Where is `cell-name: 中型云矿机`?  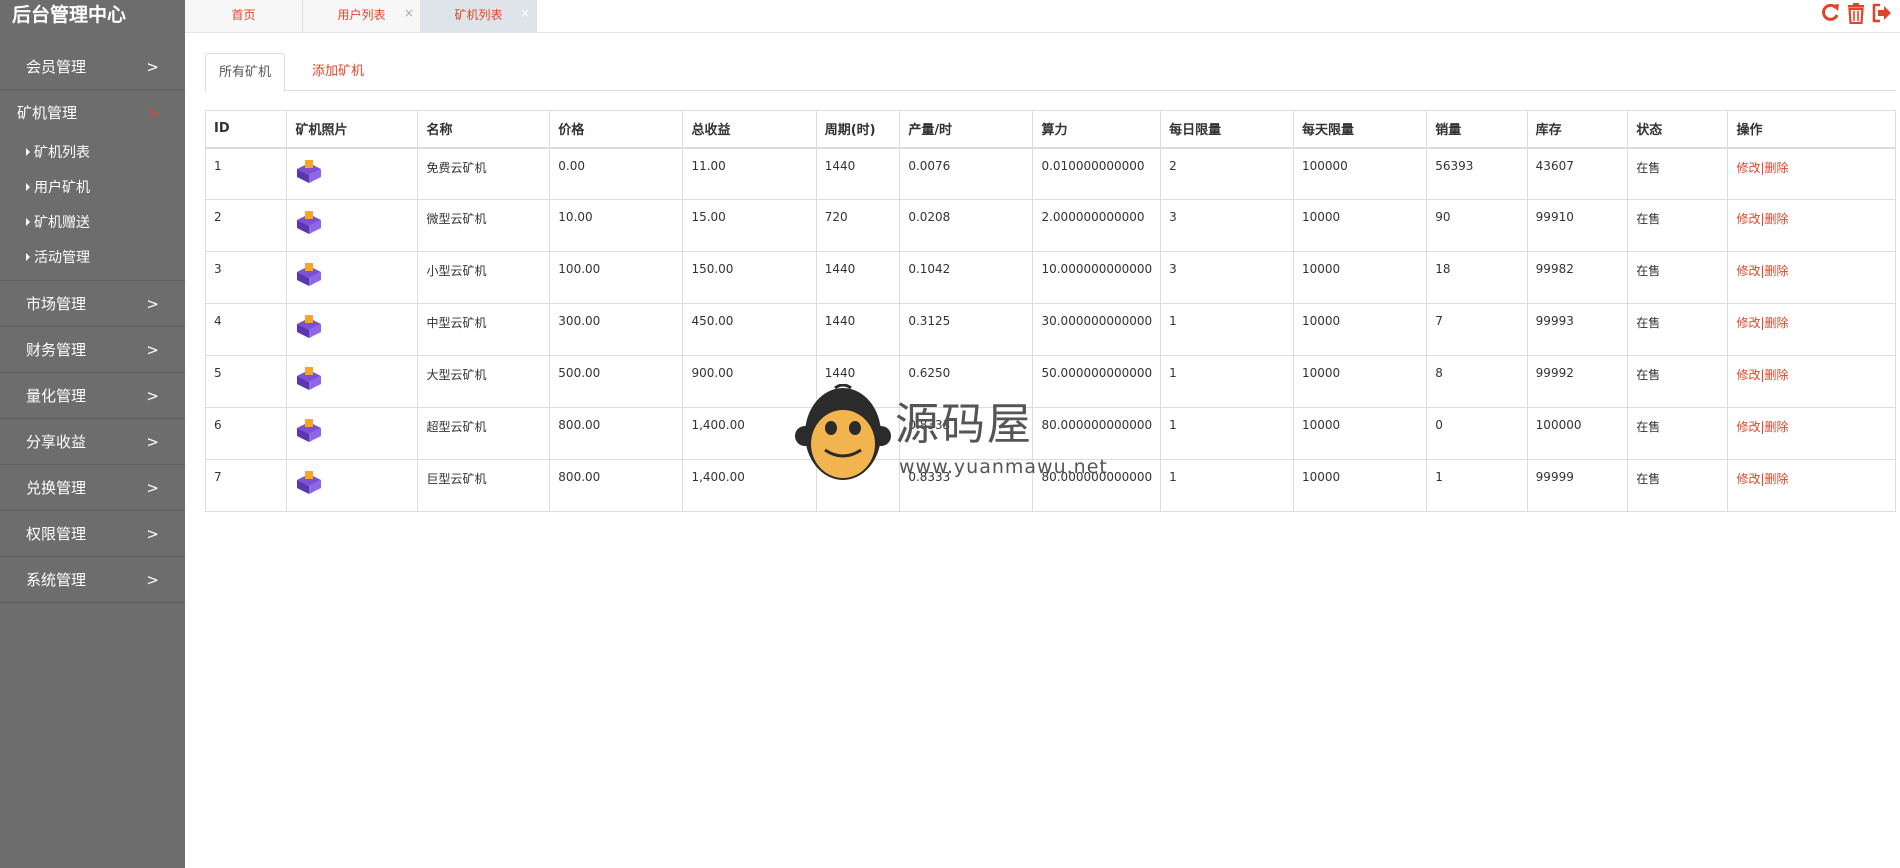 cell-name: 中型云矿机 is located at coordinates (484, 329).